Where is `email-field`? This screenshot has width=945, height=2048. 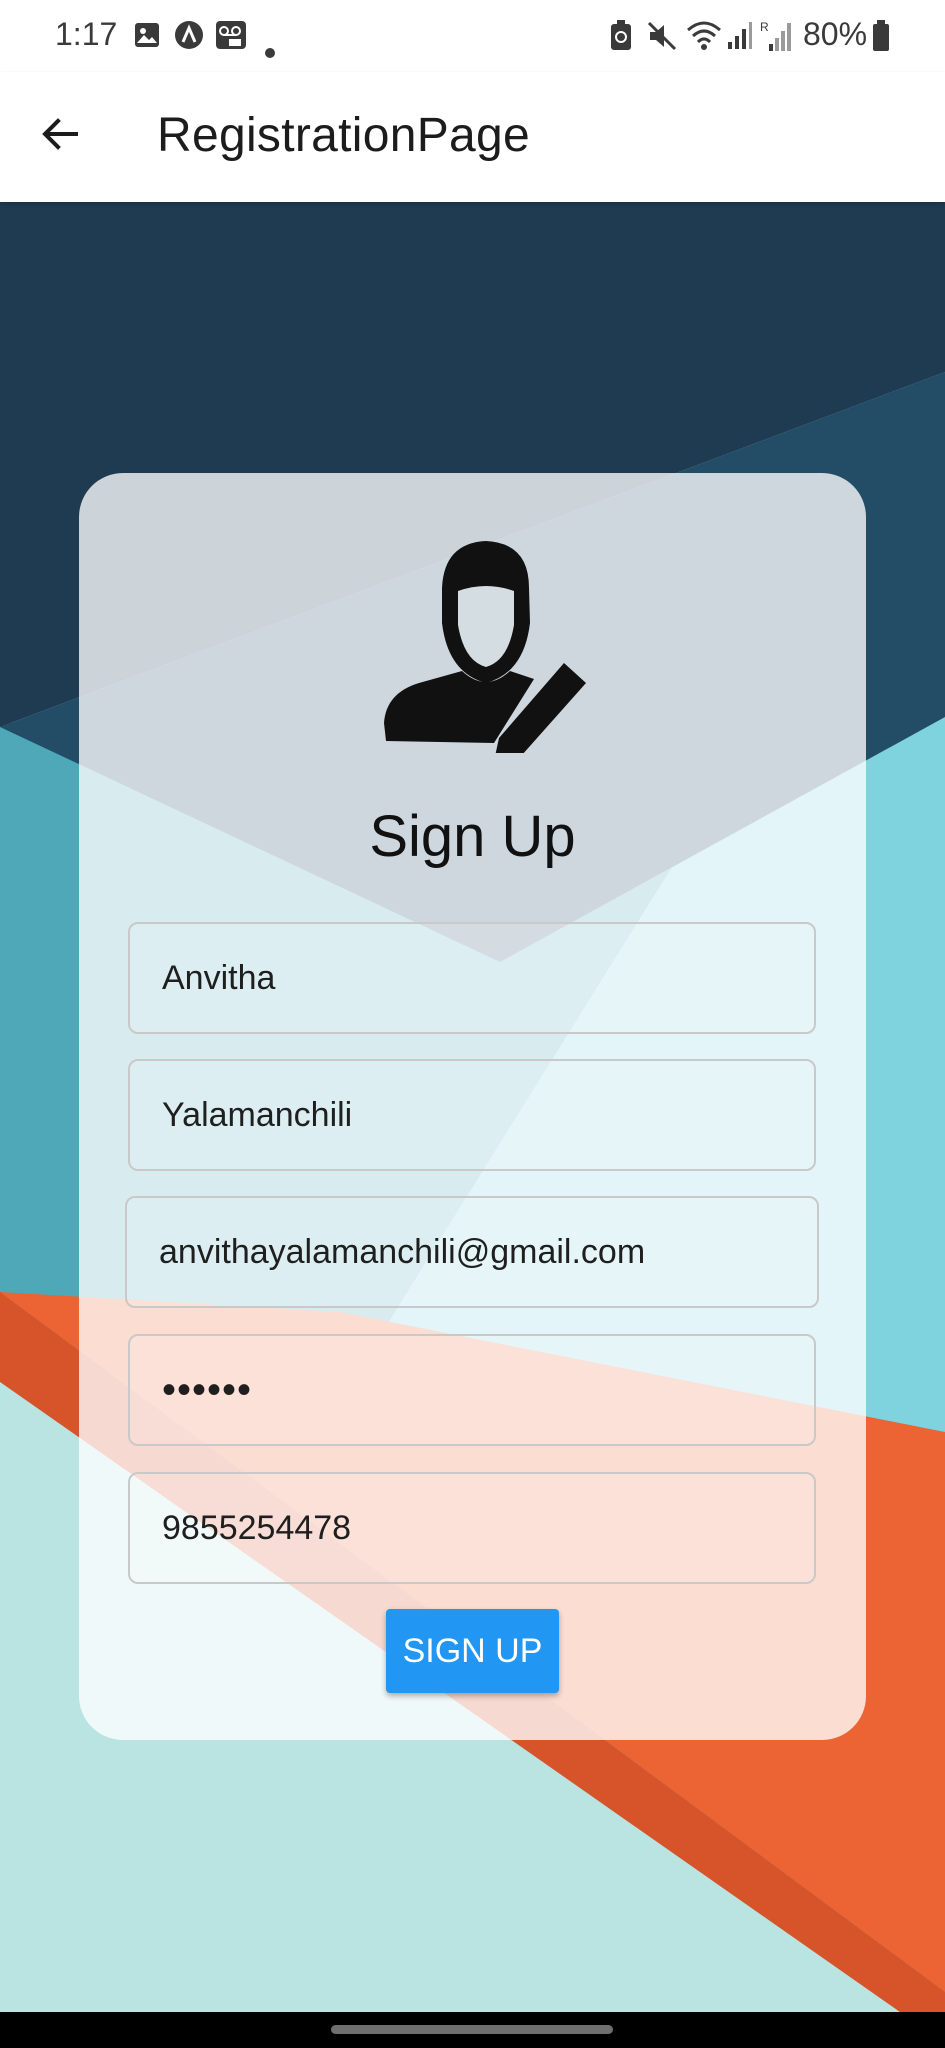 email-field is located at coordinates (472, 1252).